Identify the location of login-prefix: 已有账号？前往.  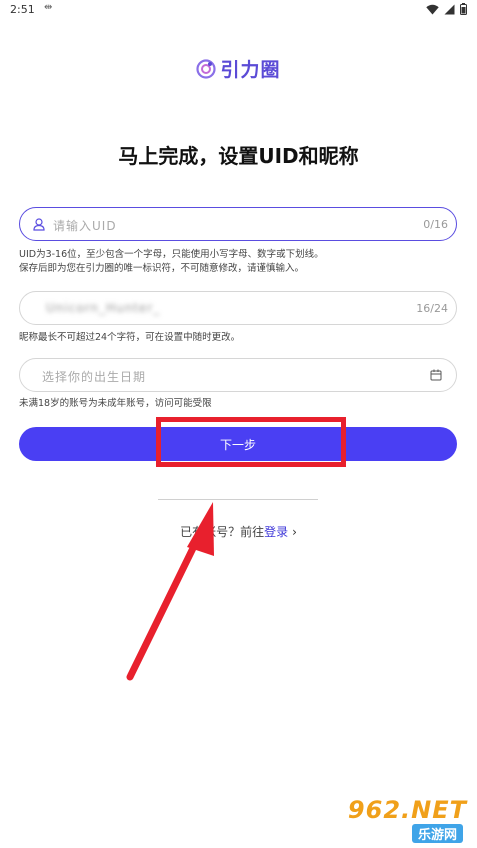
(222, 532).